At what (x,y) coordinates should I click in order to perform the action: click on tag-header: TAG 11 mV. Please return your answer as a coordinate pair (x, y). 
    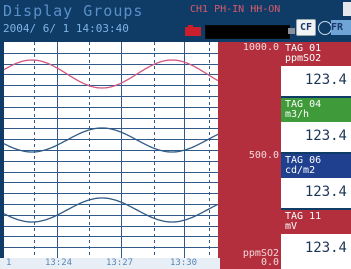
    Looking at the image, I should click on (316, 222).